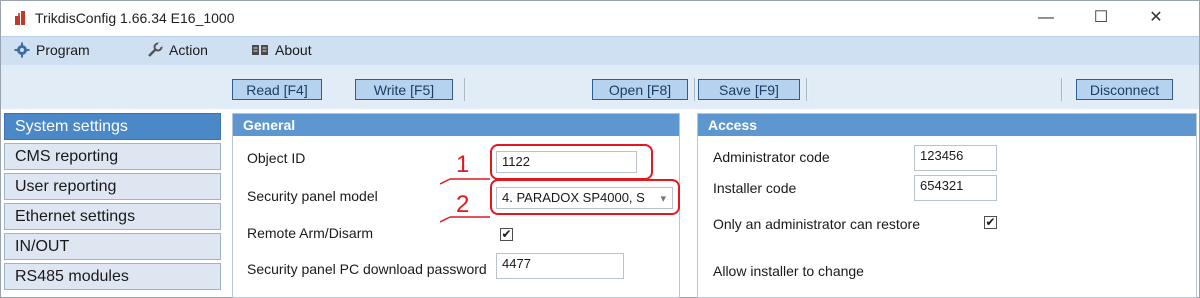 The height and width of the screenshot is (298, 1200). I want to click on pc-password-field: 4477, so click(560, 266).